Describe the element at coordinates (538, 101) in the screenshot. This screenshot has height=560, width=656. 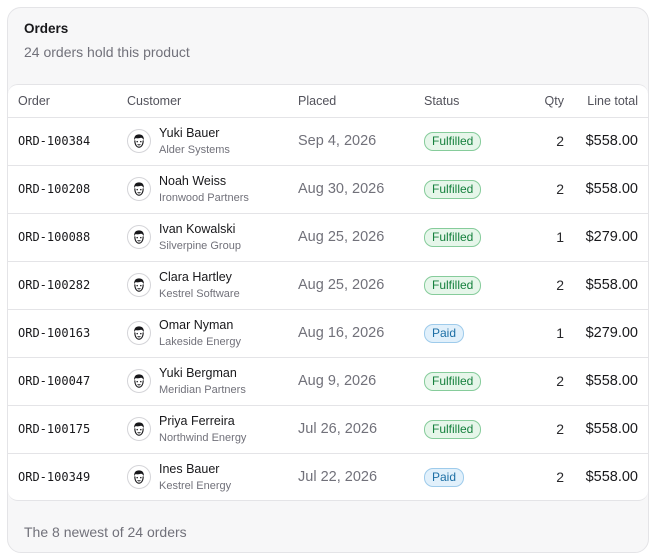
I see `column-header-qty: Qty` at that location.